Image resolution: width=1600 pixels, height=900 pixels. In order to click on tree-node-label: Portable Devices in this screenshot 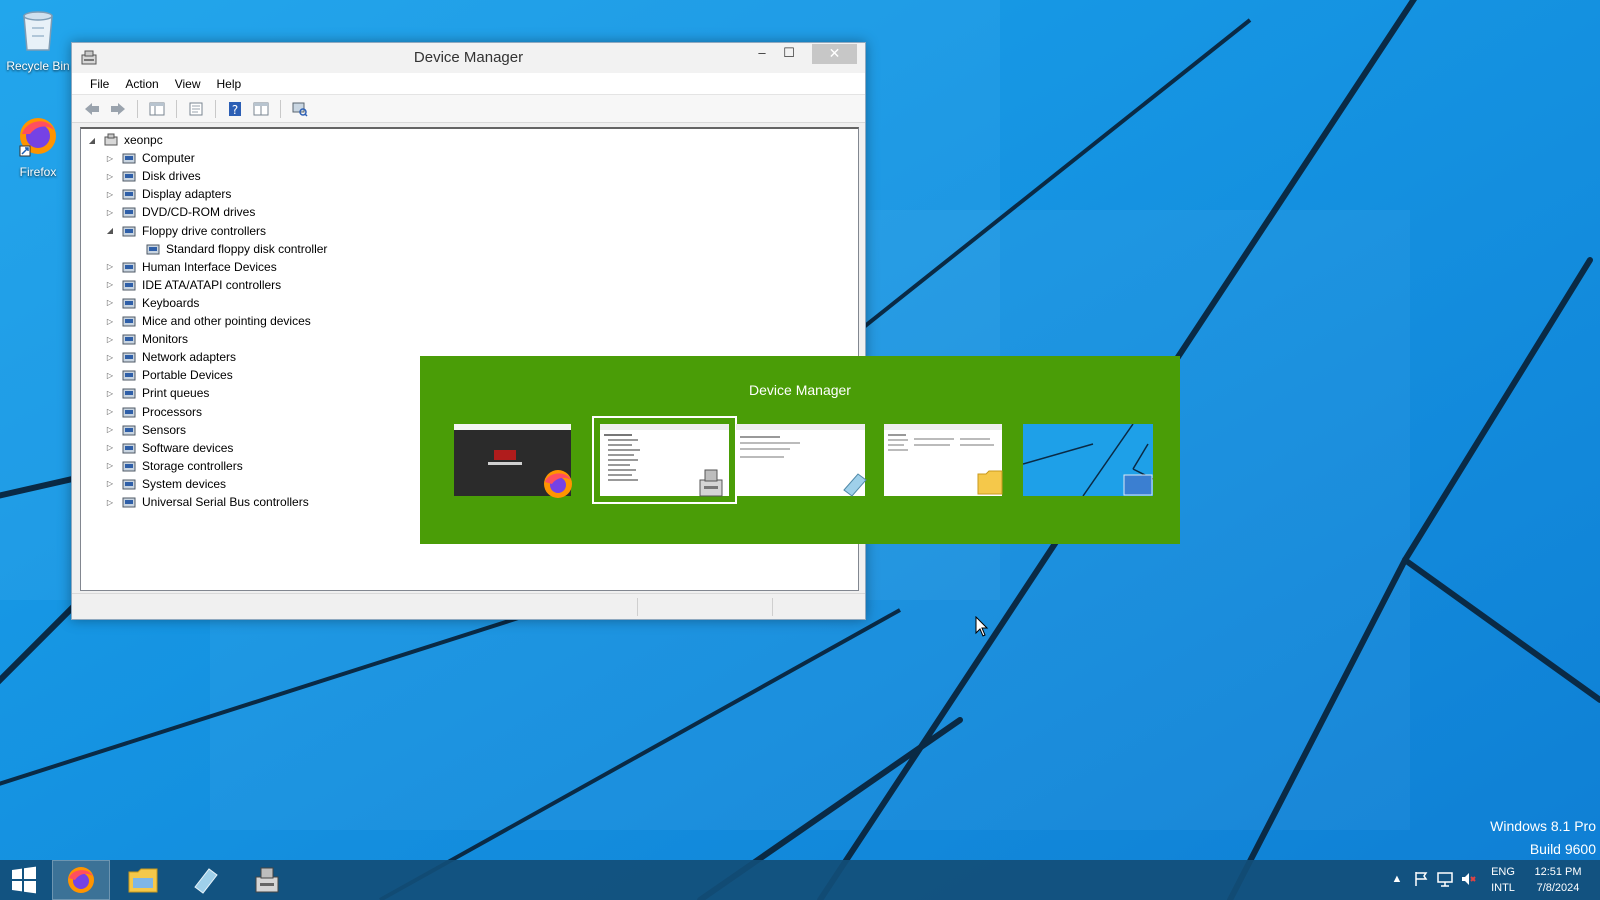, I will do `click(187, 375)`.